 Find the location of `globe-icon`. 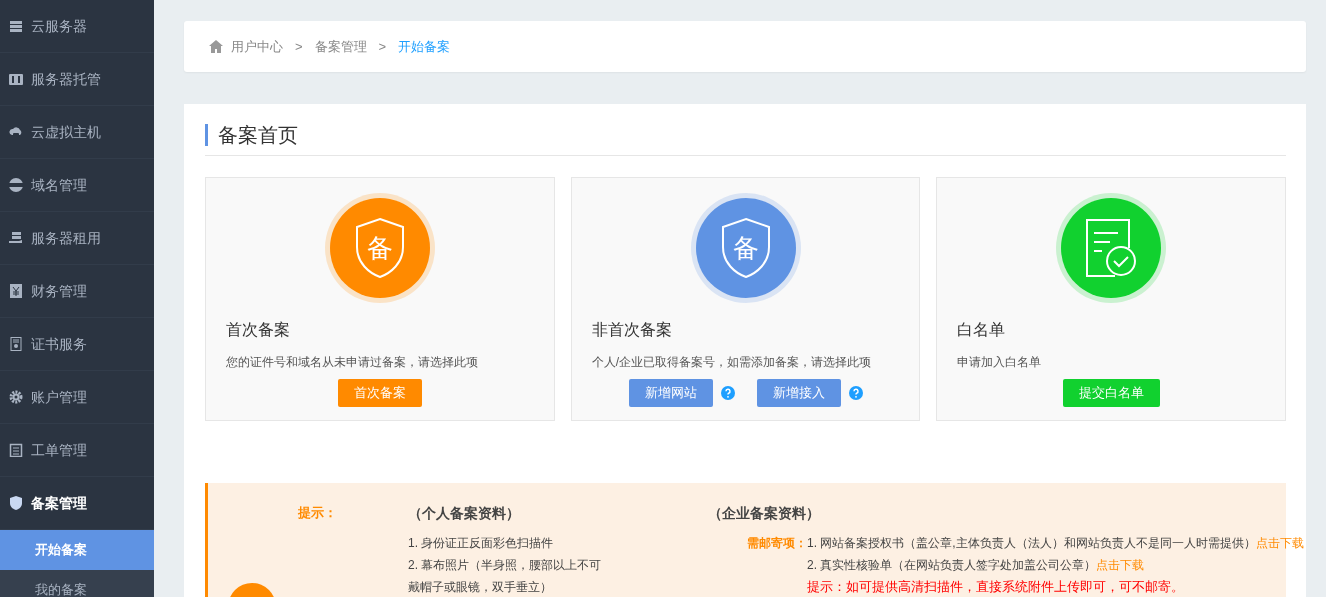

globe-icon is located at coordinates (16, 185).